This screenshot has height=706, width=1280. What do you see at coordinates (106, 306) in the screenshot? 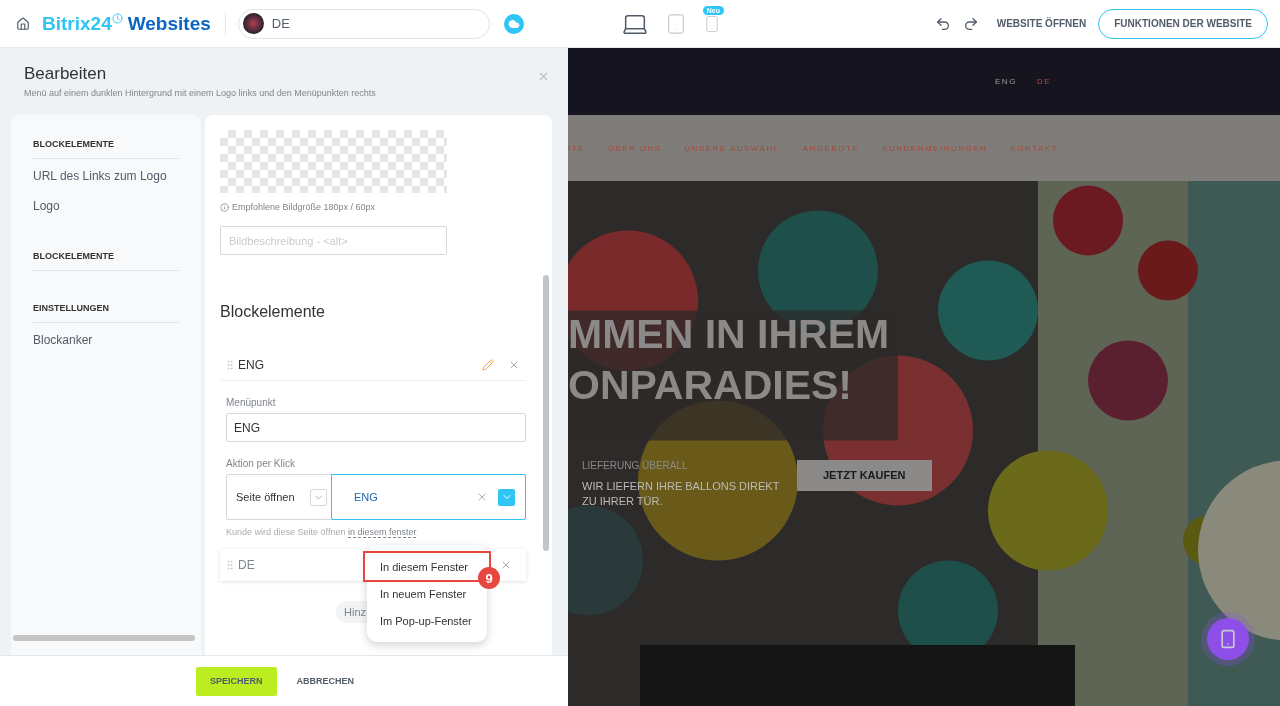
I see `sidebar-heading: EINSTELLUNGEN` at bounding box center [106, 306].